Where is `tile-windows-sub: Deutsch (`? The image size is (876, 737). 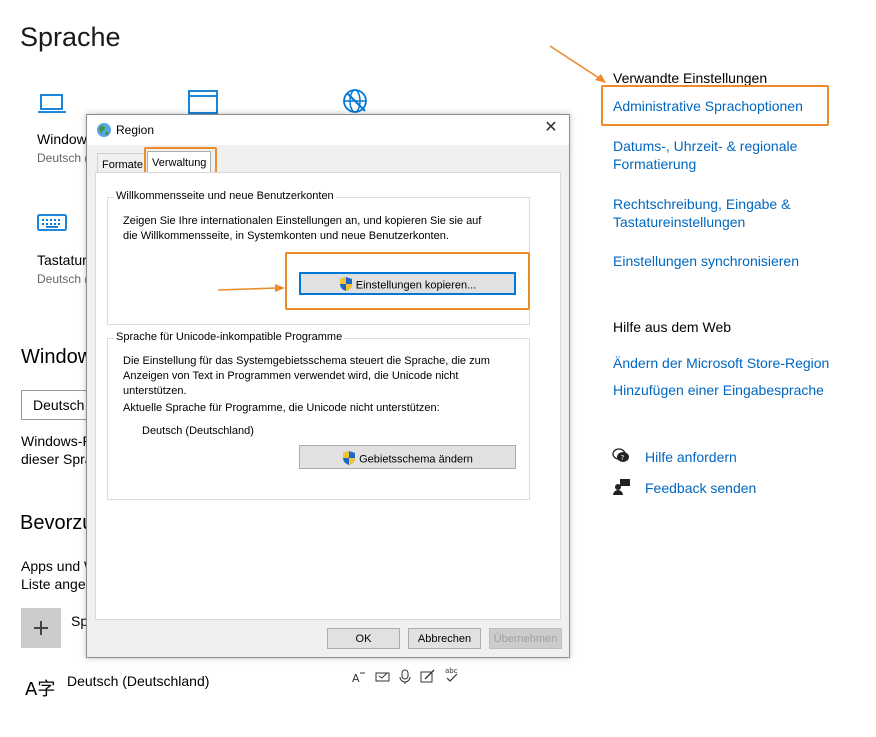 tile-windows-sub: Deutsch ( is located at coordinates (63, 158).